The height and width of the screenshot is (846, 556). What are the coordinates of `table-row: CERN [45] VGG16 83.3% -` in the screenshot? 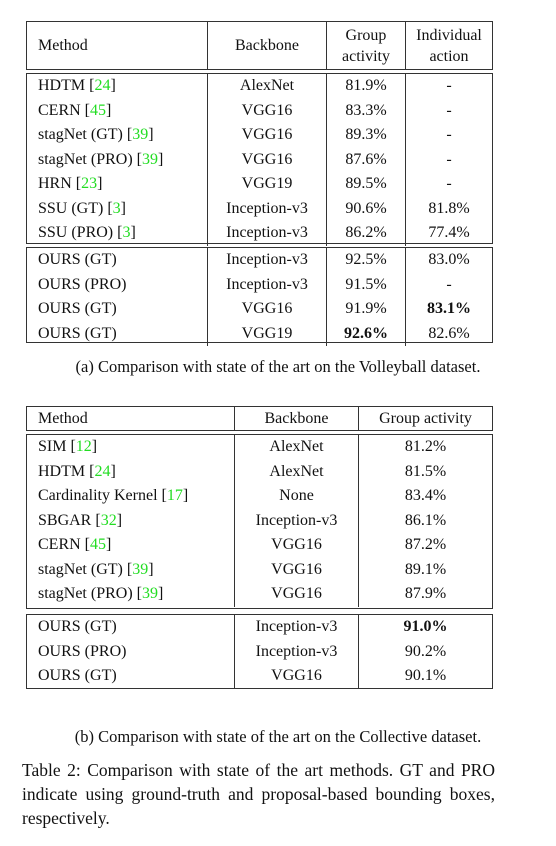 It's located at (259, 111).